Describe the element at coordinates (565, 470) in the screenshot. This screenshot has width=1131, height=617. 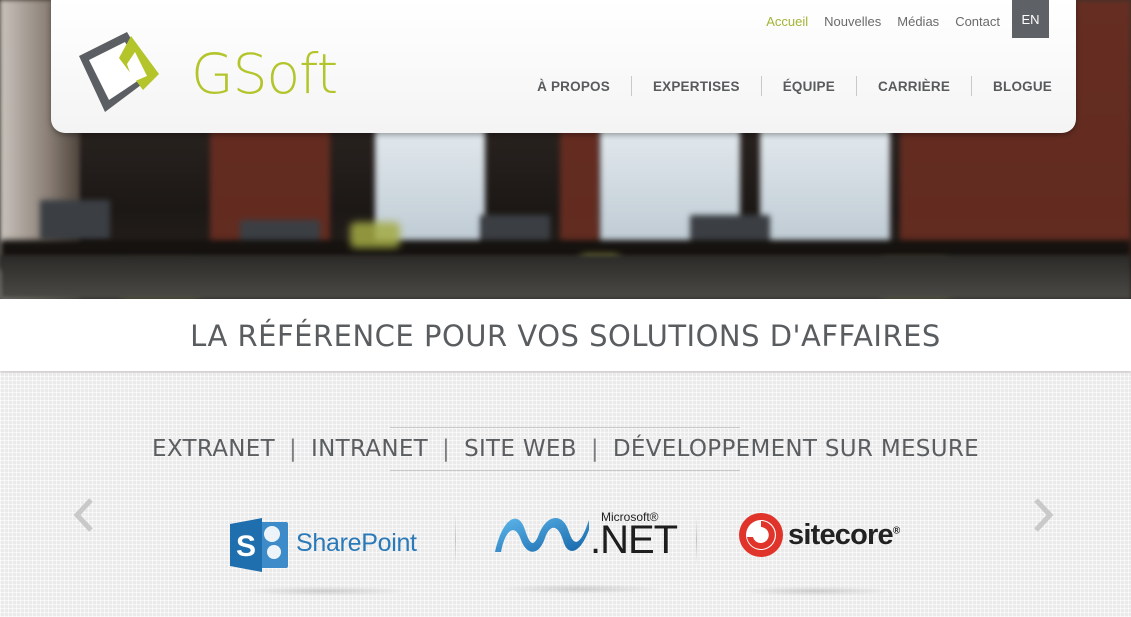
I see `services-bottom-rule` at that location.